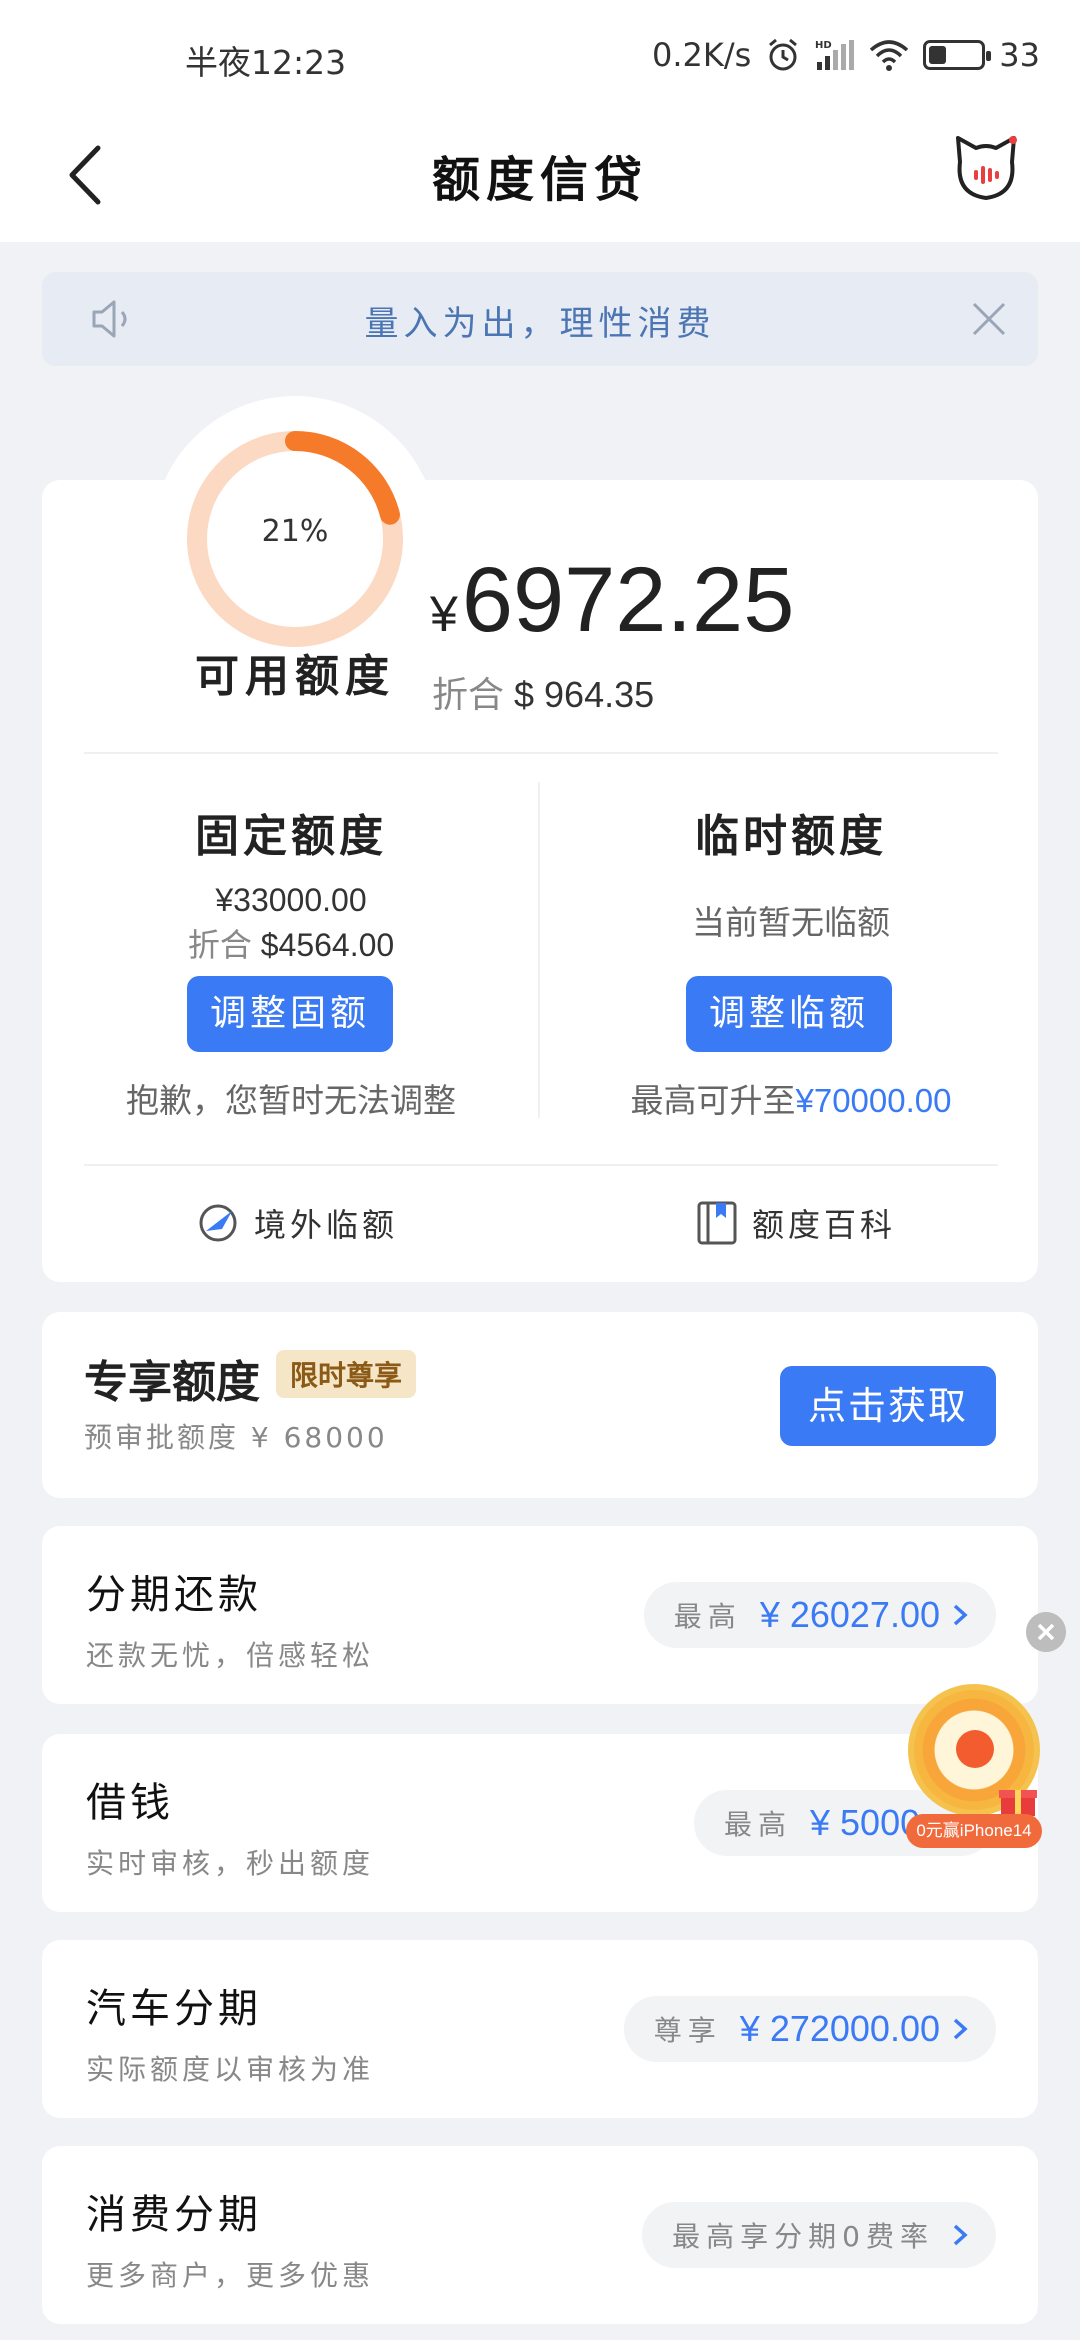  Describe the element at coordinates (865, 1822) in the screenshot. I see `pill-value: ¥ 5000` at that location.